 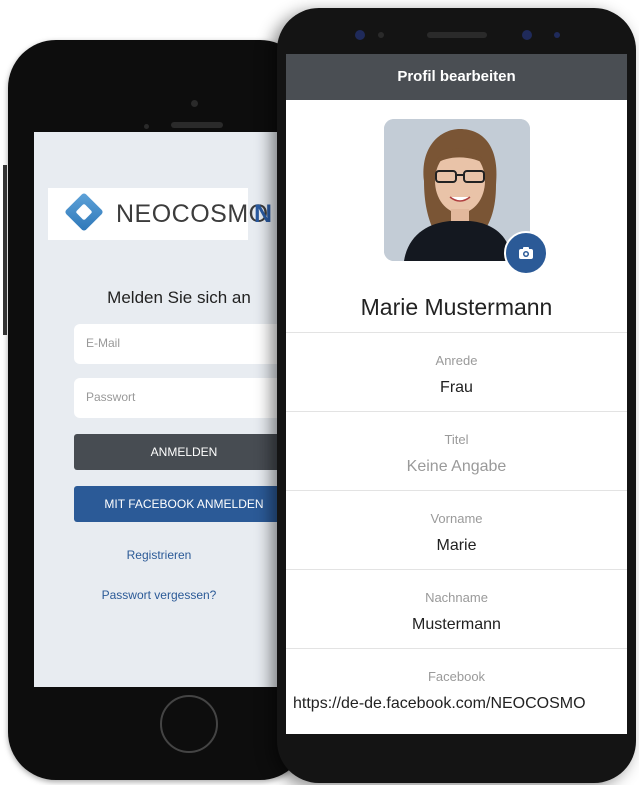 What do you see at coordinates (5, 305) in the screenshot?
I see `mute-switch` at bounding box center [5, 305].